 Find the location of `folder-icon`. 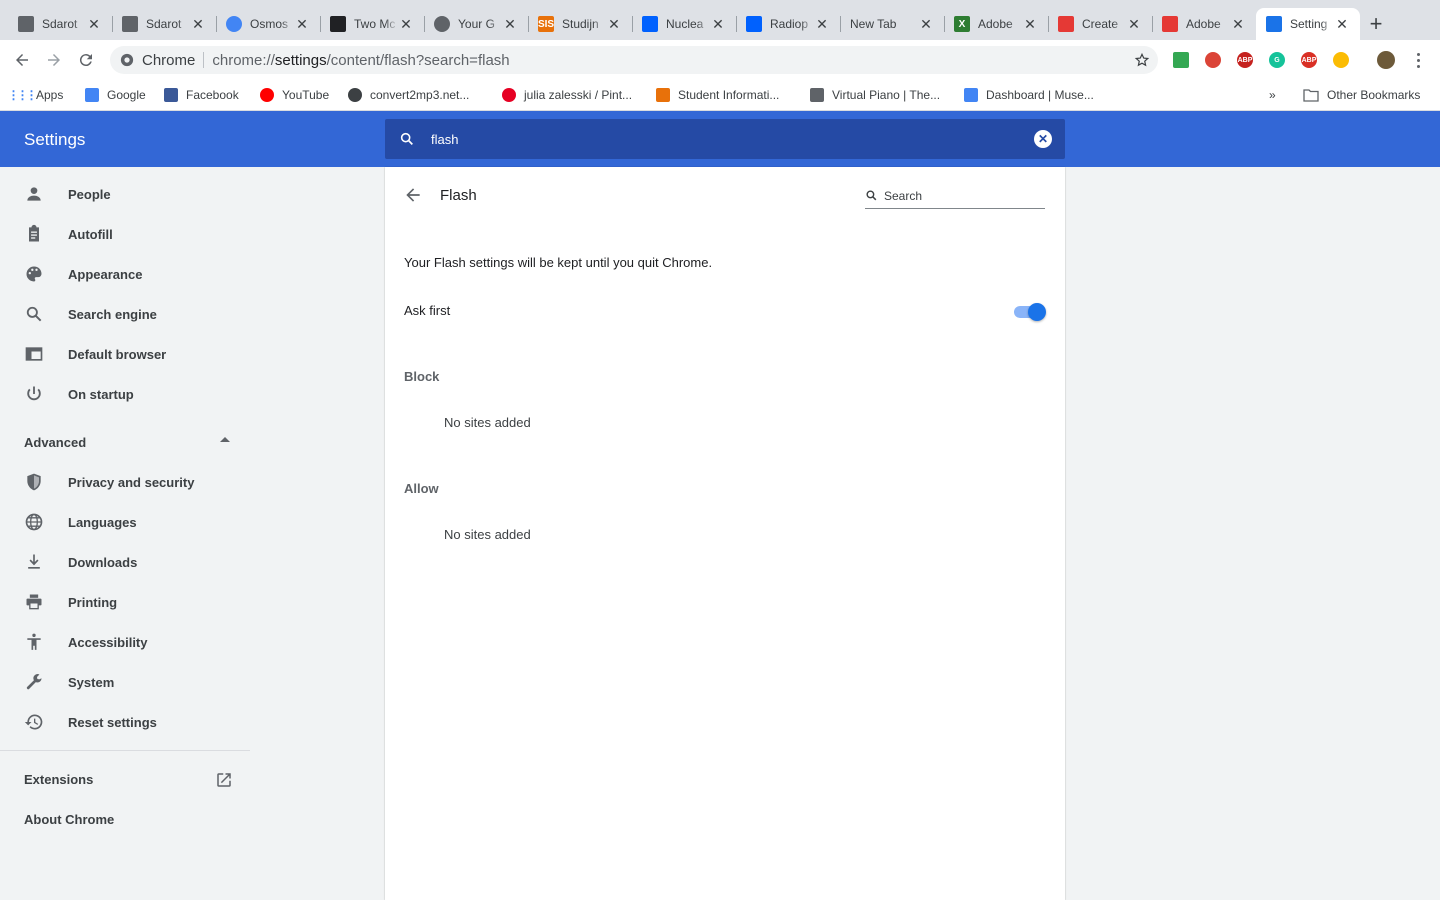

folder-icon is located at coordinates (1311, 95).